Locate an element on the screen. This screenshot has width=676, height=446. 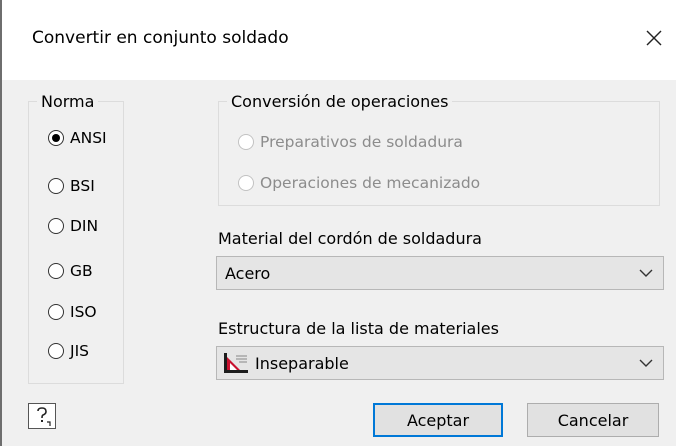
cancel-button-label: Cancelar is located at coordinates (593, 420).